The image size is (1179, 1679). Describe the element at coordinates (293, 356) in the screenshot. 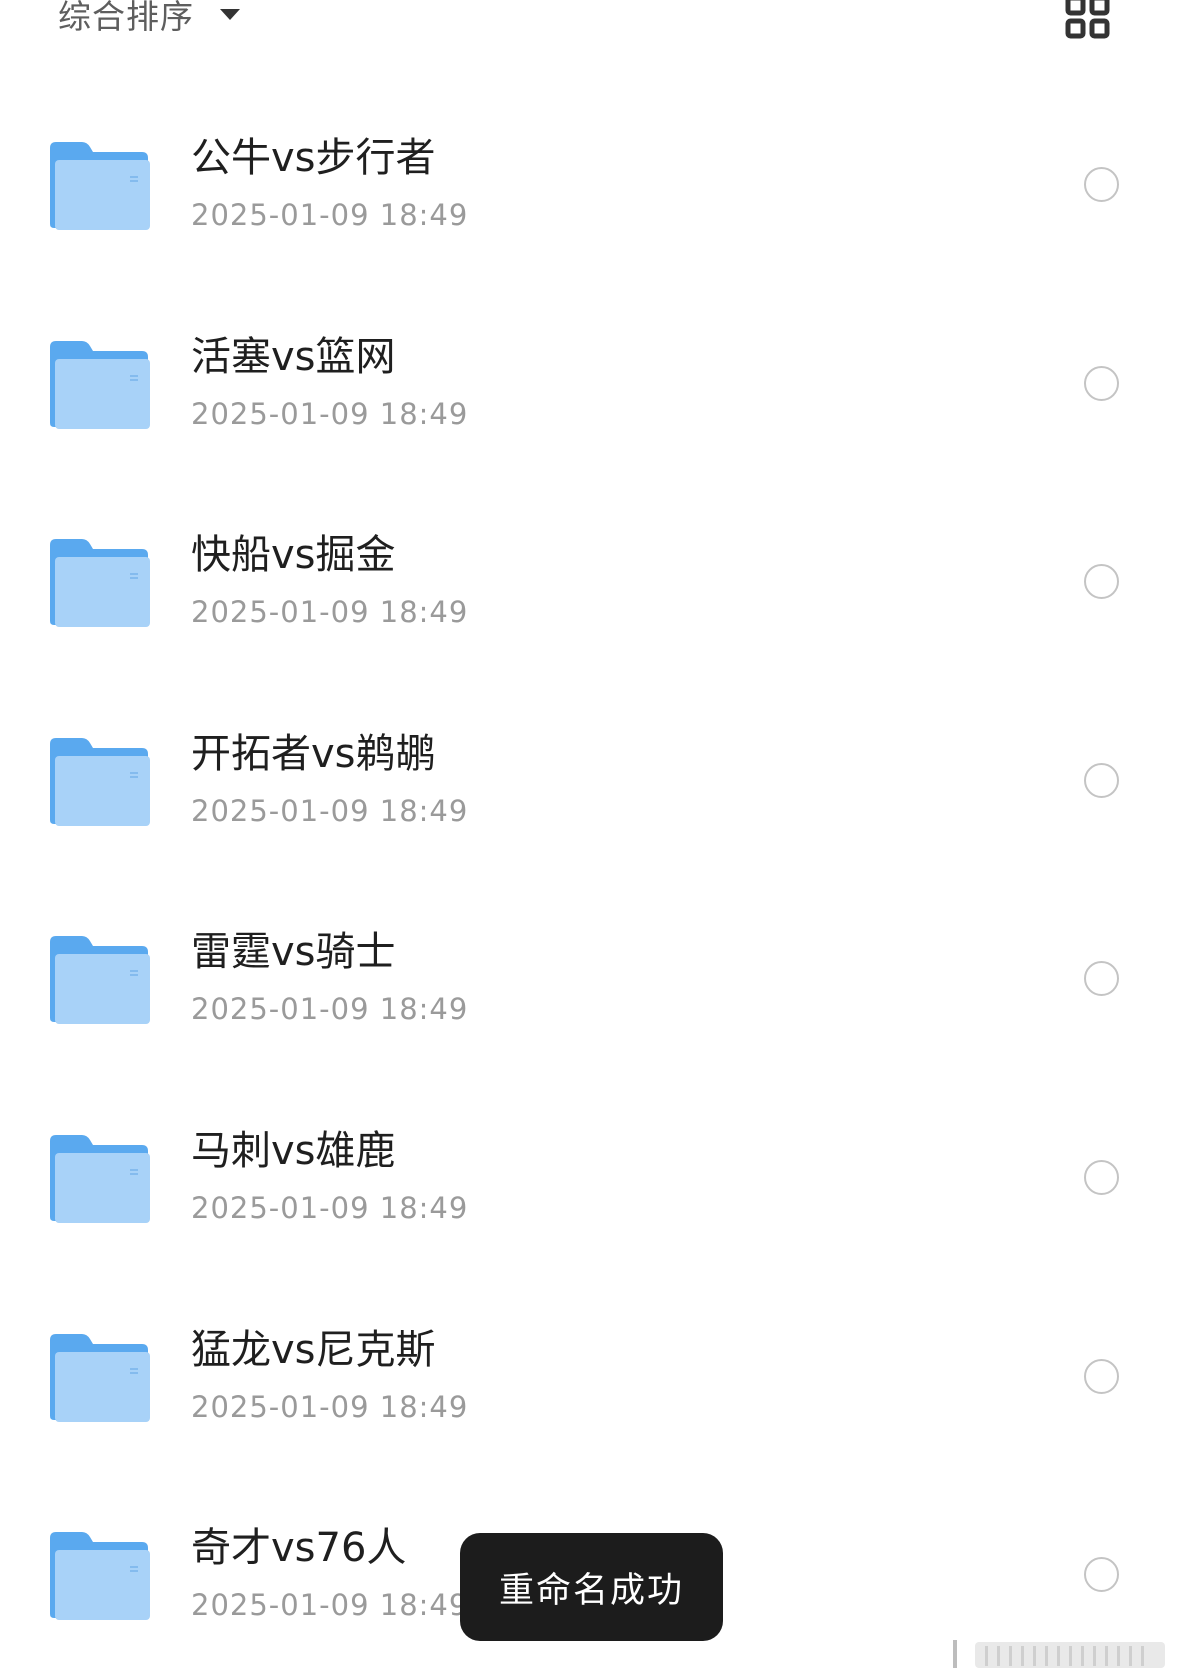

I see `folder-name: 活塞vs篮网` at that location.